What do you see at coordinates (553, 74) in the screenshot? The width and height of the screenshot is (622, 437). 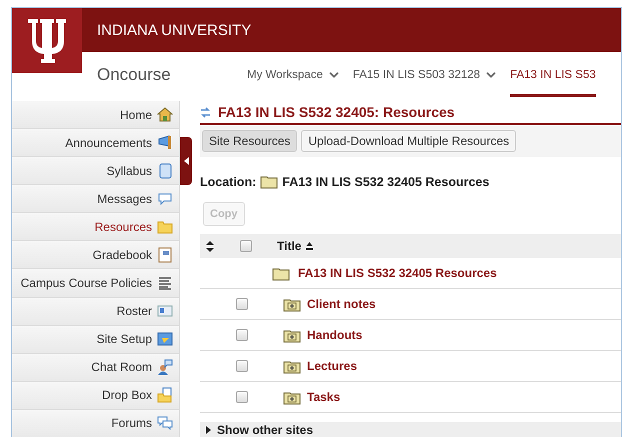 I see `site-tab: FA13 IN LIS S53` at bounding box center [553, 74].